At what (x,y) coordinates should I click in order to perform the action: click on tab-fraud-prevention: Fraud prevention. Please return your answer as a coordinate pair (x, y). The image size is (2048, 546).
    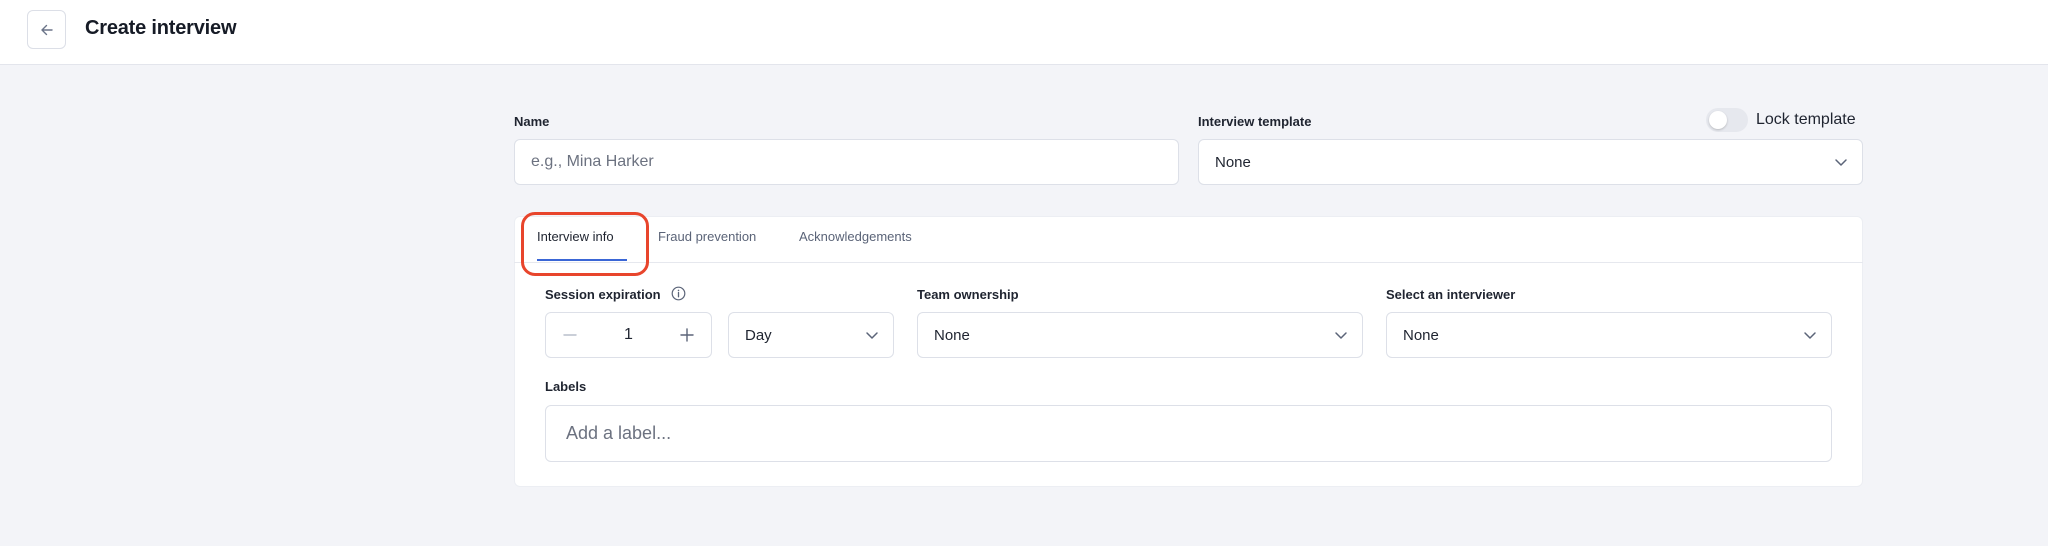
    Looking at the image, I should click on (707, 236).